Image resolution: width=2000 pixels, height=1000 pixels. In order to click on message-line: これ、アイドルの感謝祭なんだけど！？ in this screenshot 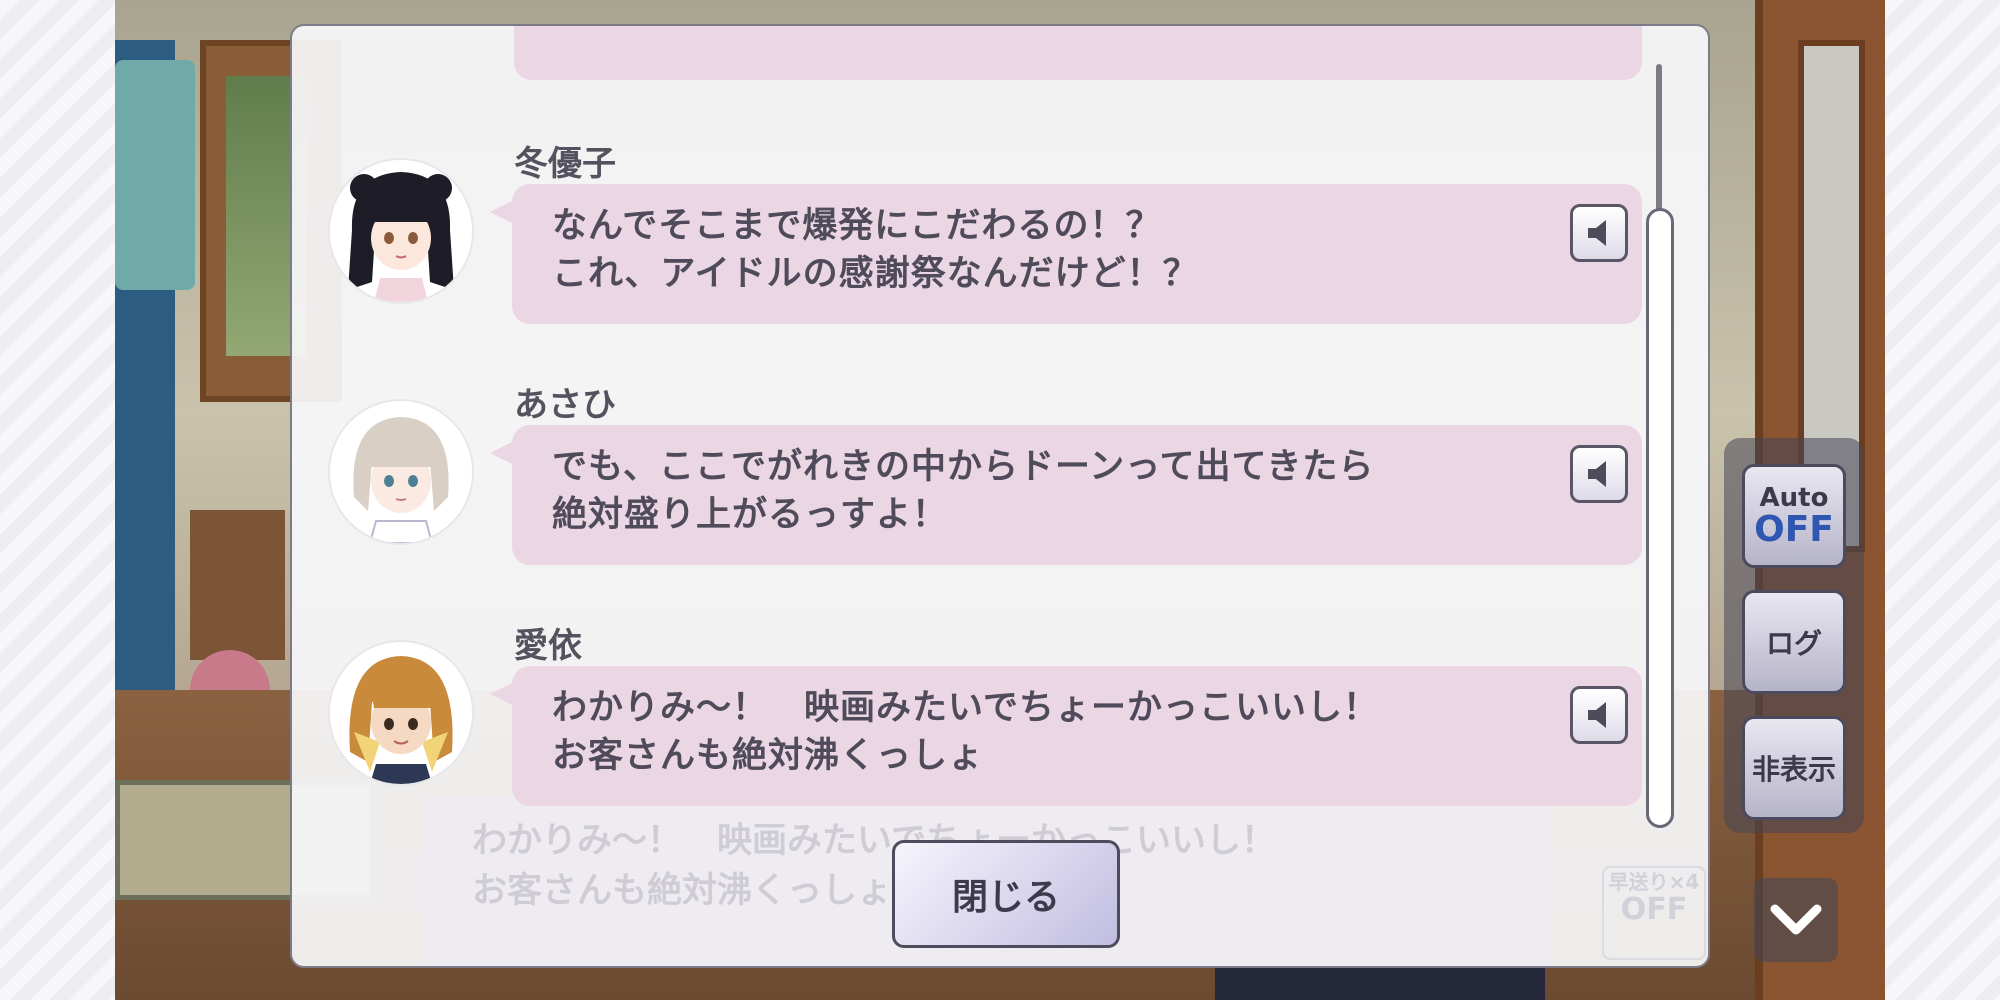, I will do `click(875, 274)`.